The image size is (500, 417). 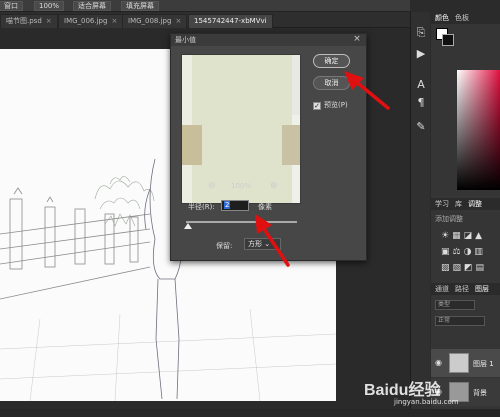 What do you see at coordinates (322, 169) in the screenshot?
I see `annotation-arrows` at bounding box center [322, 169].